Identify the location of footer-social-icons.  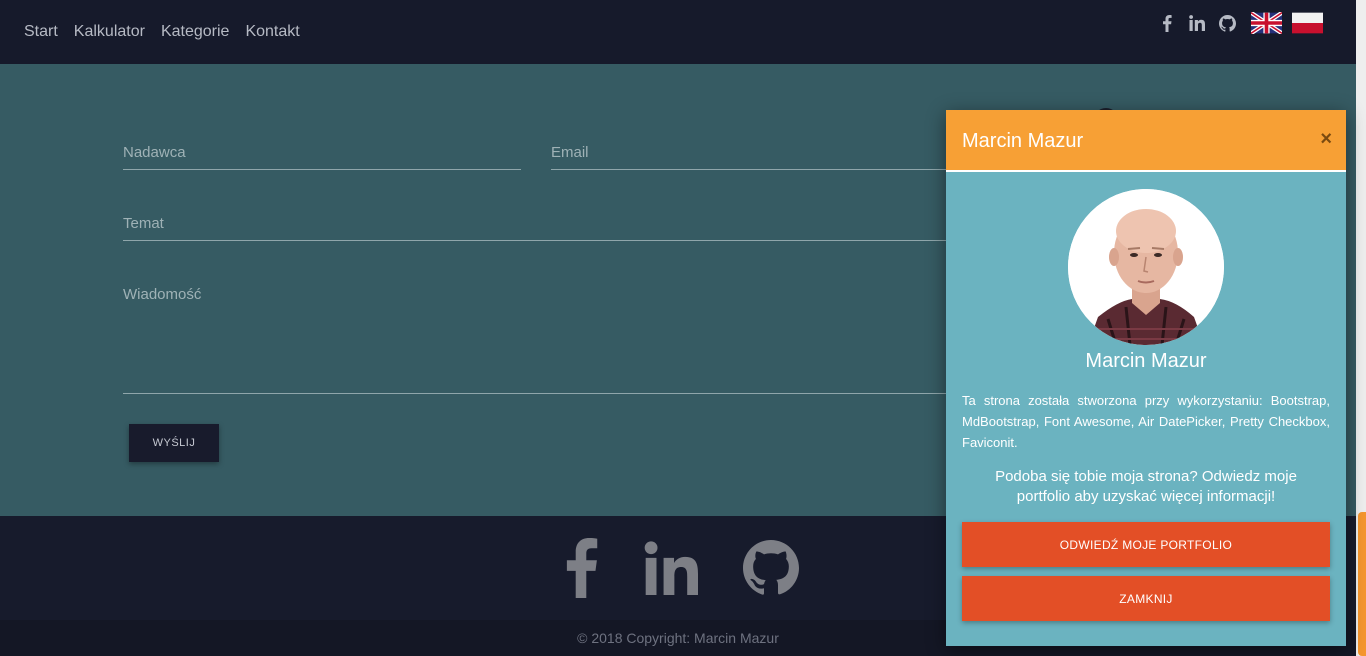
(681, 570).